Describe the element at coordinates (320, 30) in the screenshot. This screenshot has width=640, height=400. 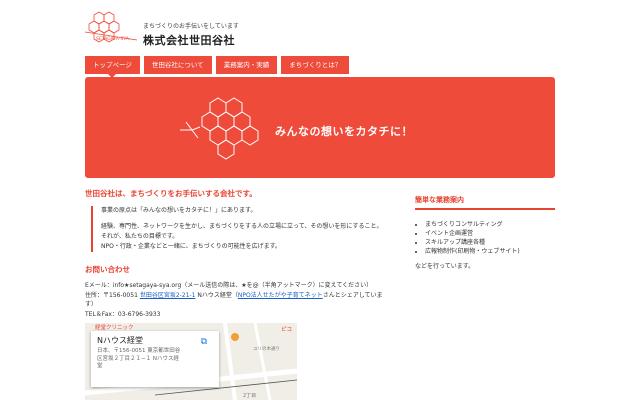
I see `site-header: SETAGAYA-SYA まちづくりのお手伝いをしています 株式会社世田谷社` at that location.